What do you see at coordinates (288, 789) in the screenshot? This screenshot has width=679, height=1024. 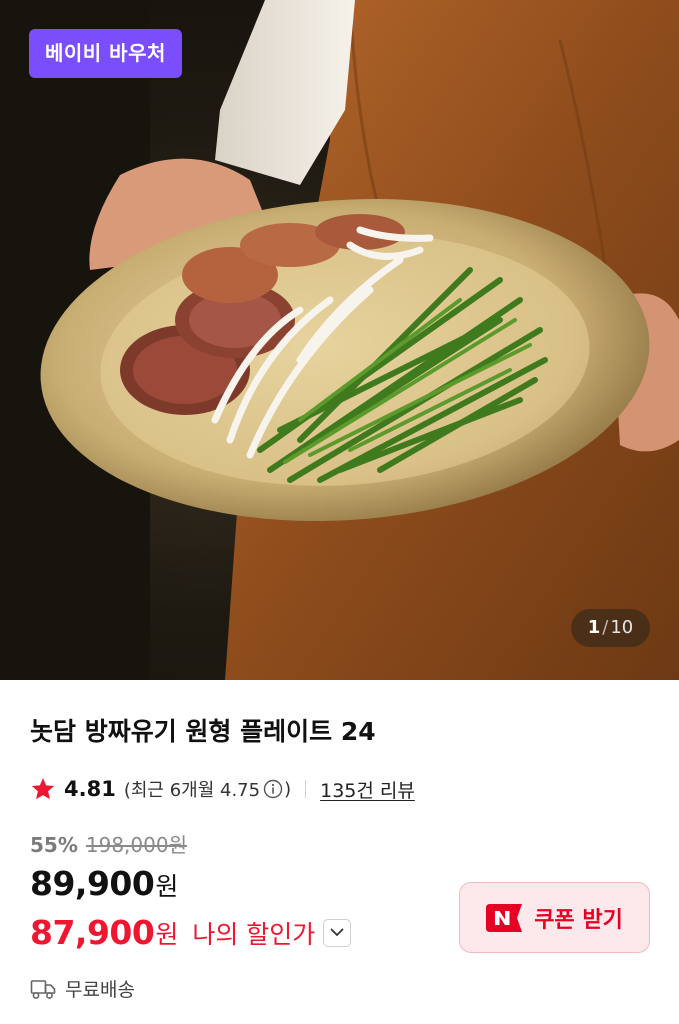 I see `recent-rating-close: )` at bounding box center [288, 789].